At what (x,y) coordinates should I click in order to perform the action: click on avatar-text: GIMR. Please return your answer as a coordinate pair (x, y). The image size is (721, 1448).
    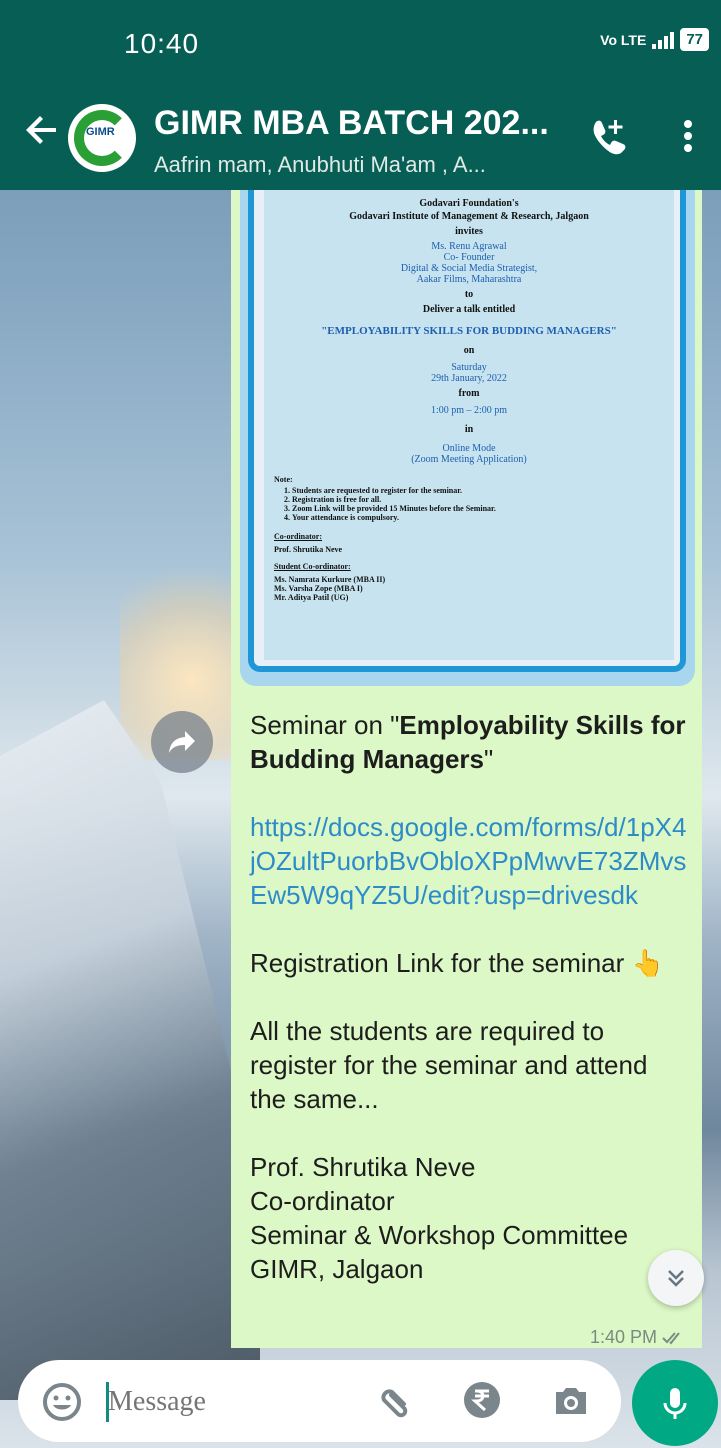
    Looking at the image, I should click on (100, 132).